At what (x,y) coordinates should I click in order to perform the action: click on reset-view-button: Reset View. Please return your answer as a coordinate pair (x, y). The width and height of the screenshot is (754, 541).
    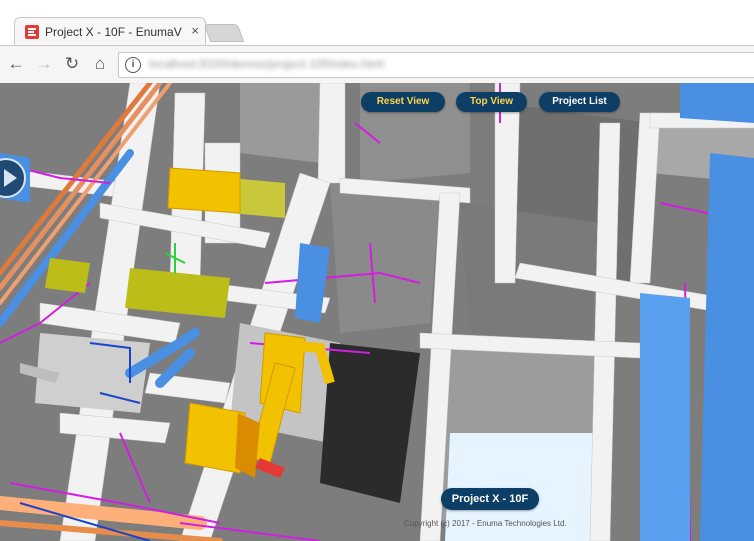
    Looking at the image, I should click on (403, 102).